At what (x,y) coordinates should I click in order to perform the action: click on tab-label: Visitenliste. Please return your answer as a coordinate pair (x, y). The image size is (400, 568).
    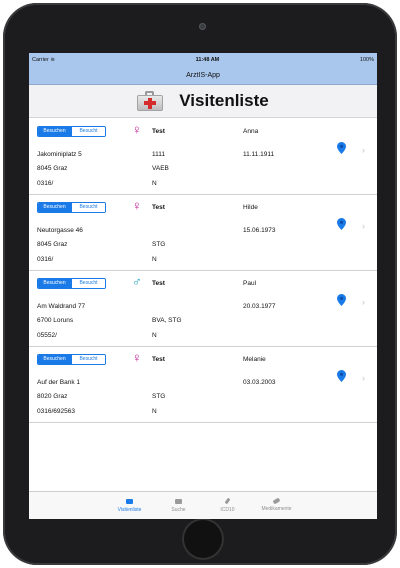
    Looking at the image, I should click on (129, 509).